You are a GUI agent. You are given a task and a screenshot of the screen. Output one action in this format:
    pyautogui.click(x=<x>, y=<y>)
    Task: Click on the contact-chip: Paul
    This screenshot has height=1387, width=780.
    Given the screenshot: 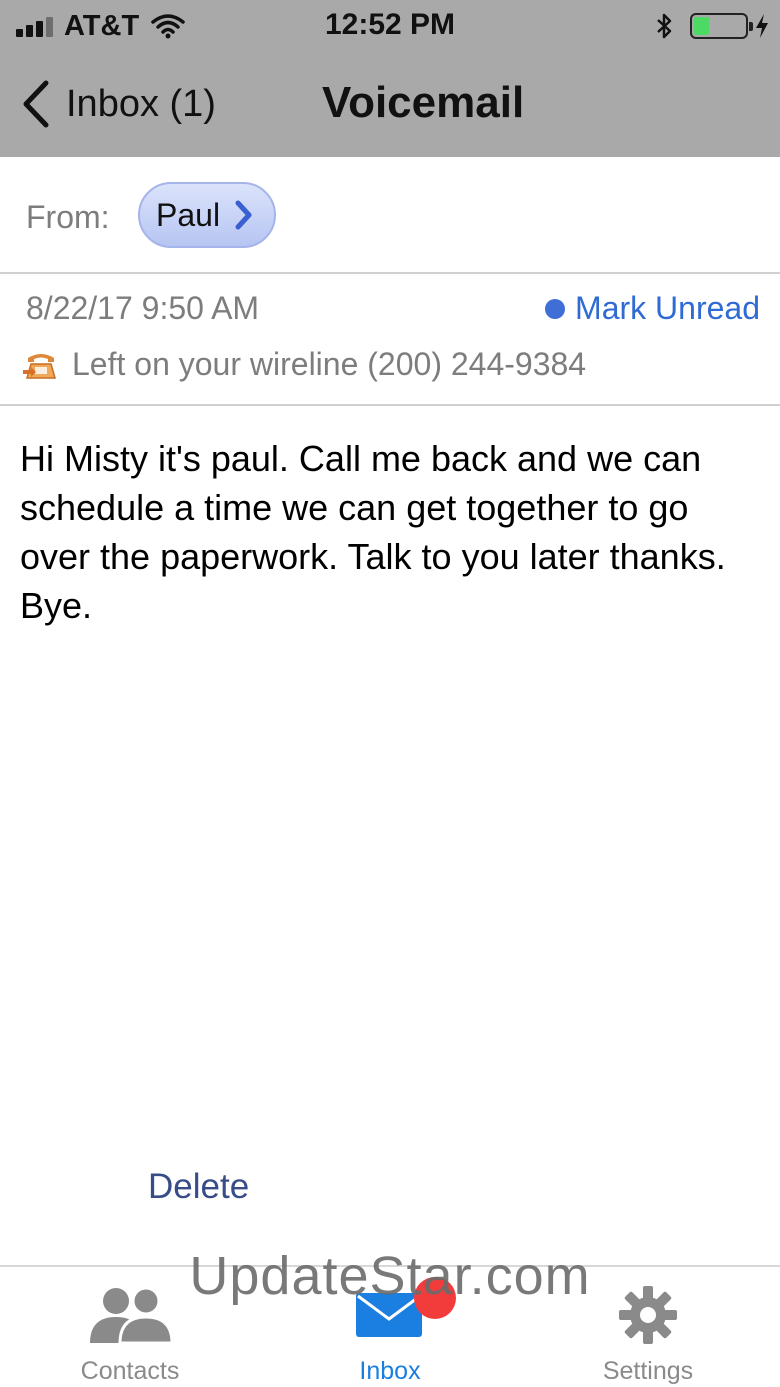 What is the action you would take?
    pyautogui.click(x=207, y=215)
    